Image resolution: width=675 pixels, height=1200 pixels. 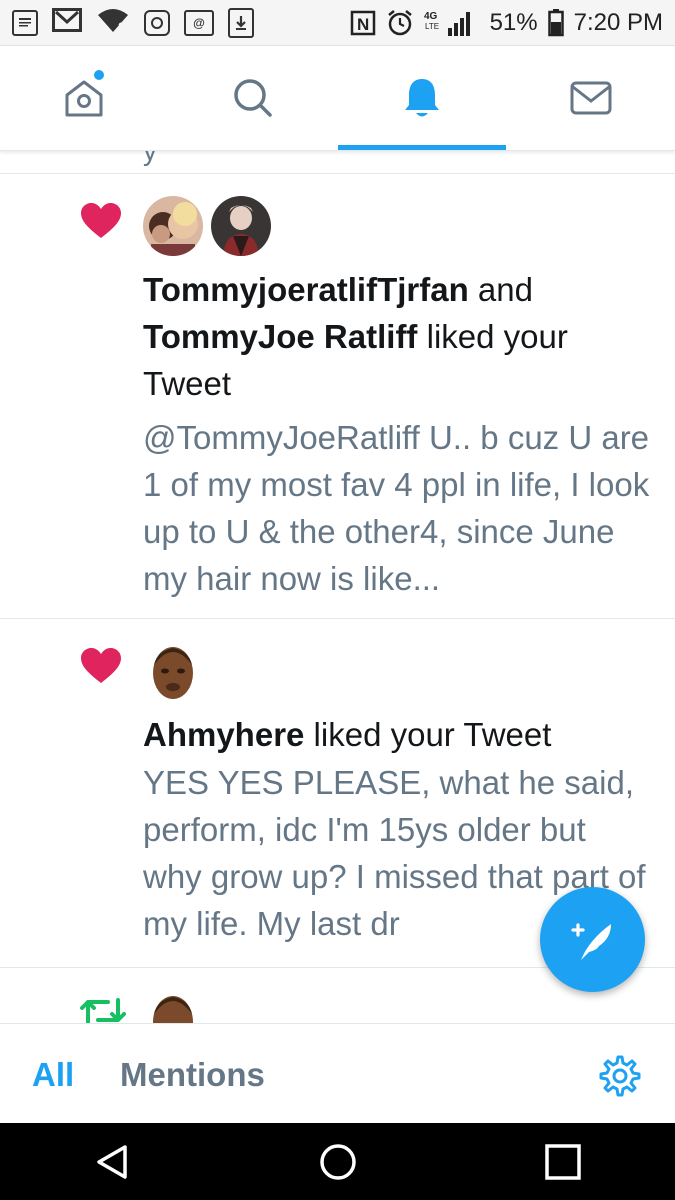 What do you see at coordinates (113, 1162) in the screenshot?
I see `back-icon` at bounding box center [113, 1162].